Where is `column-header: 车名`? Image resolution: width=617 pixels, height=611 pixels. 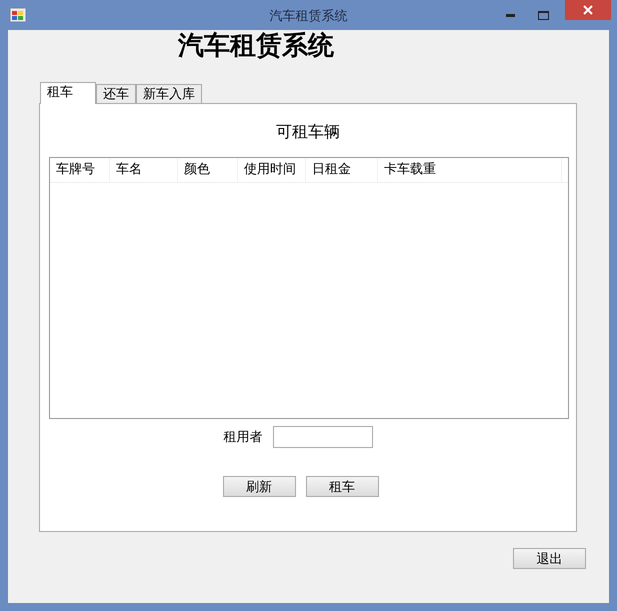
column-header: 车名 is located at coordinates (144, 170).